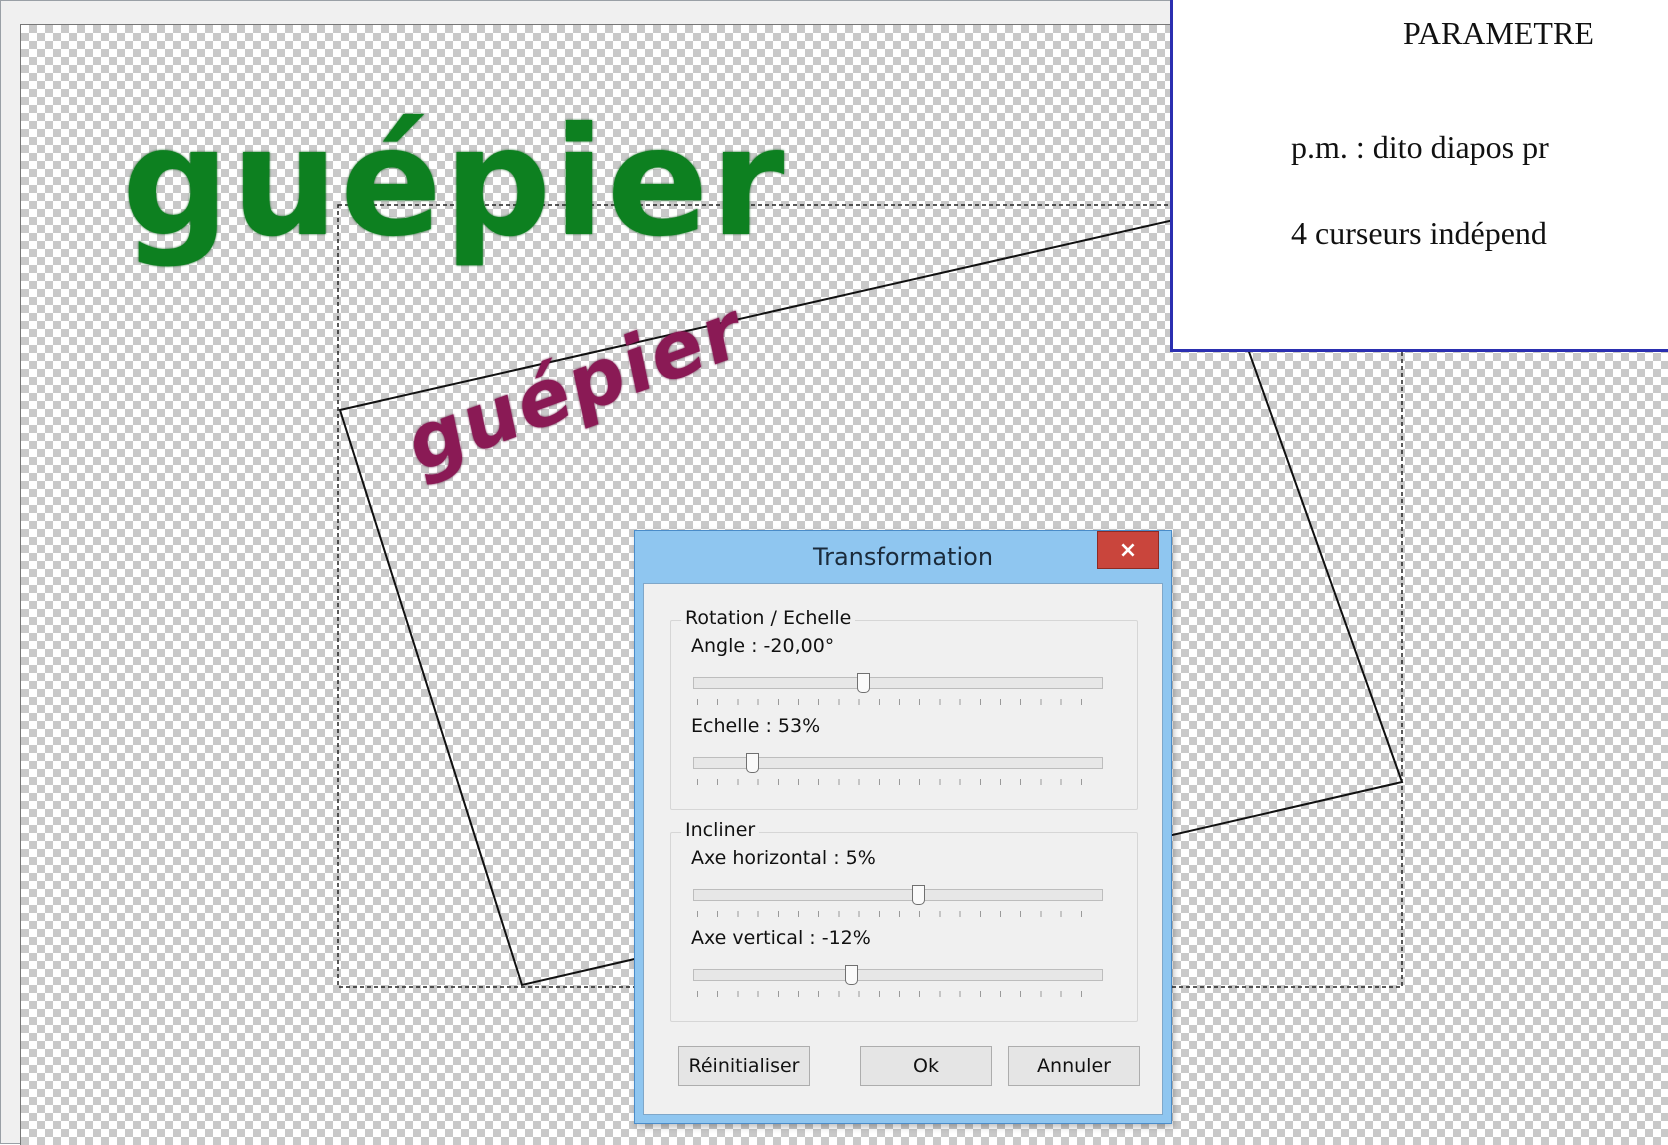 This screenshot has height=1145, width=1668. I want to click on horizontal-axis-label: Axe horizontal : 5%, so click(783, 858).